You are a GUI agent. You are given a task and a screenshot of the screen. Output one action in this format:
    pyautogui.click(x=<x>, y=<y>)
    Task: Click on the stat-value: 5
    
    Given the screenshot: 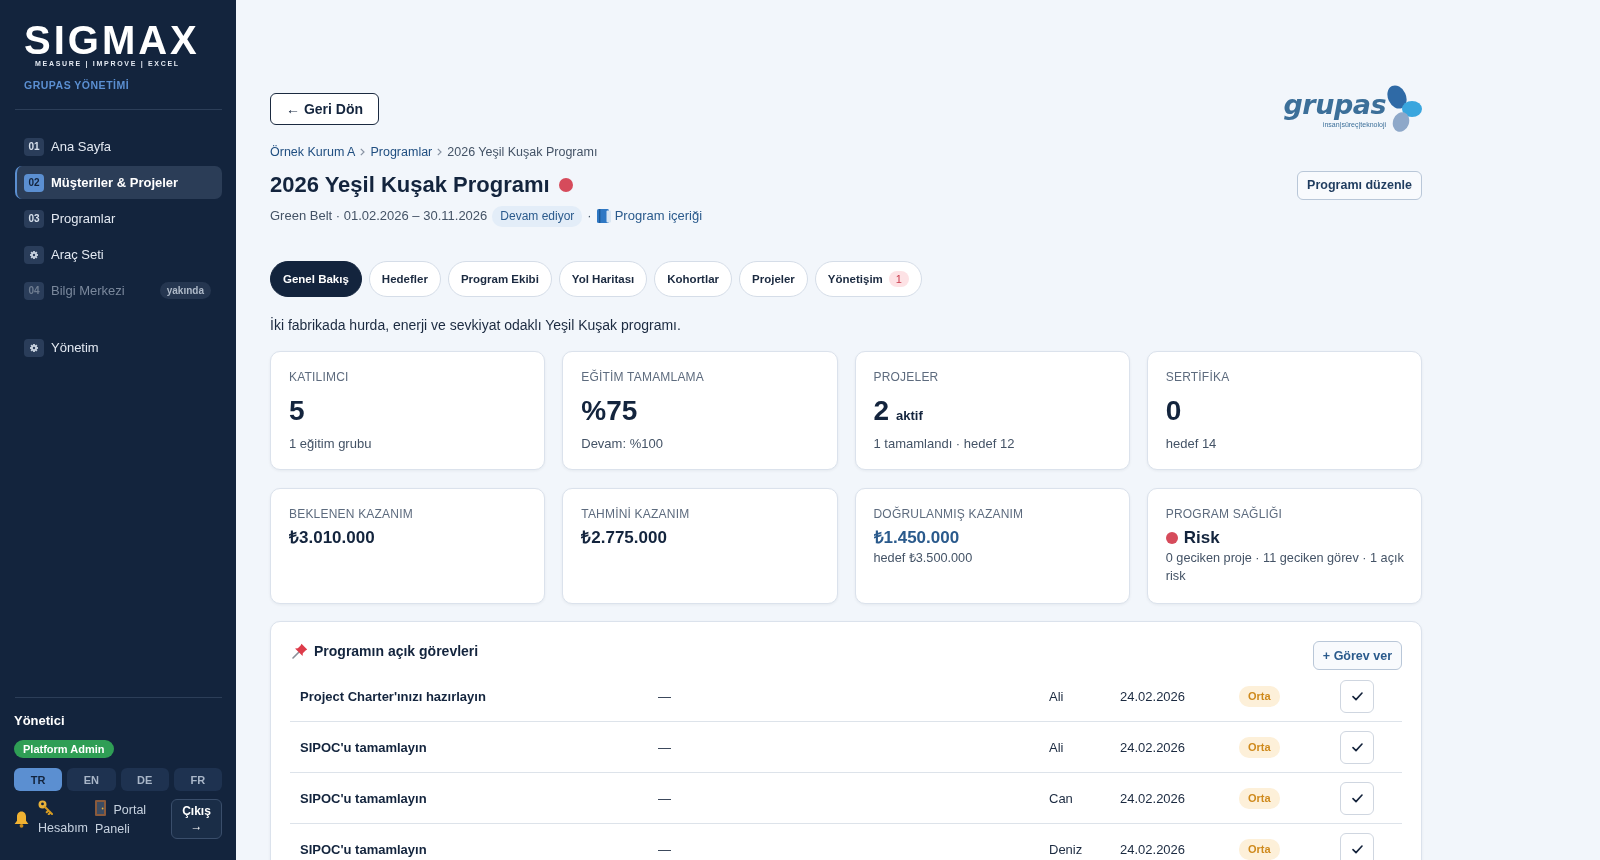 What is the action you would take?
    pyautogui.click(x=297, y=411)
    